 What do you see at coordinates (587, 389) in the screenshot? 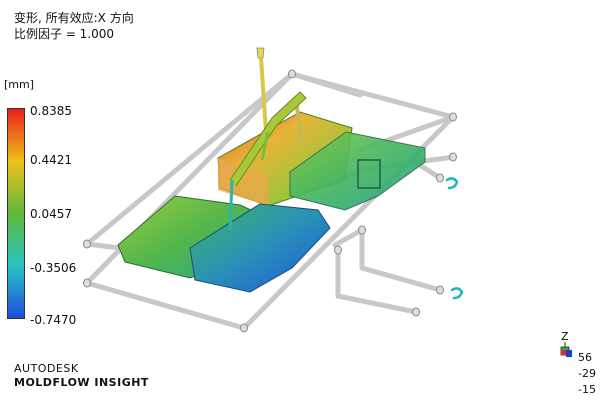
I see `view-value-3: -15` at bounding box center [587, 389].